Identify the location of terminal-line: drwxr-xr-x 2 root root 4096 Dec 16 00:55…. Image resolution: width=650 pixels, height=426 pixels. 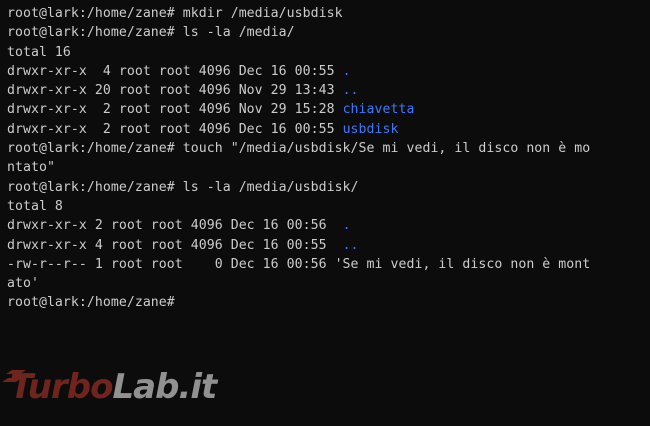
(328, 129).